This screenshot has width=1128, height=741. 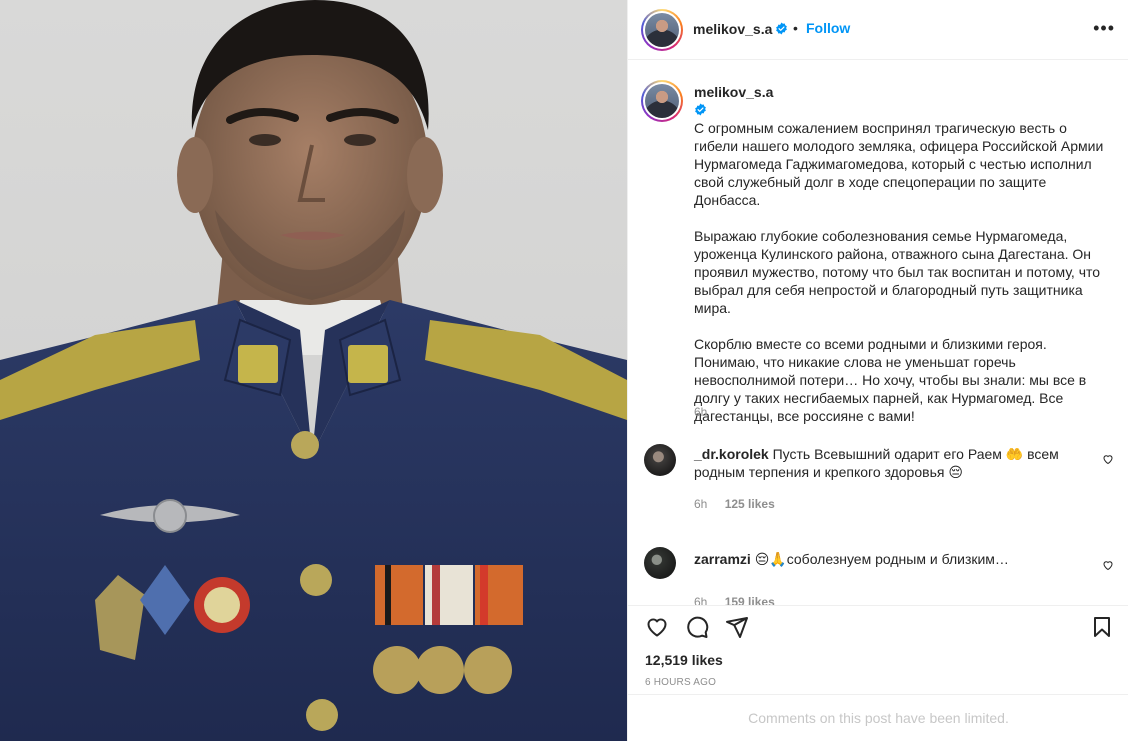 I want to click on post-header: melikov_s.a • Follow •••, so click(x=878, y=30).